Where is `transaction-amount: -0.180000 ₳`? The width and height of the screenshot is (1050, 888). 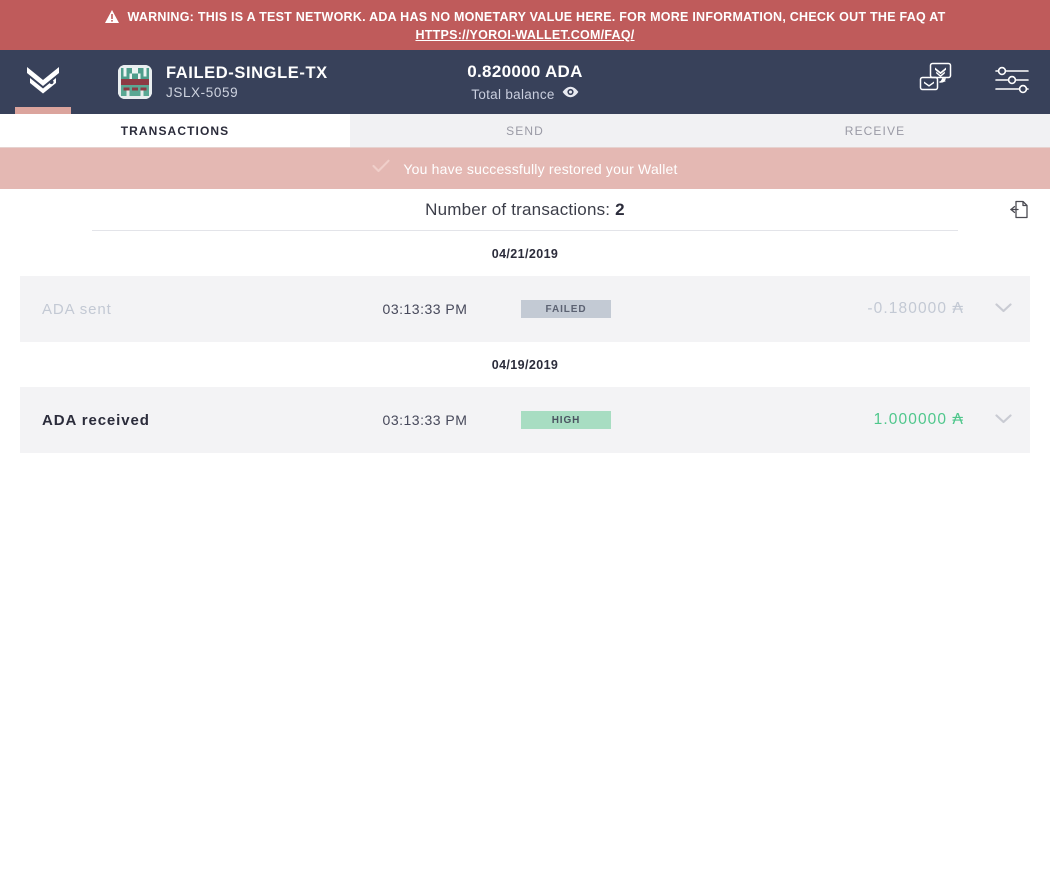 transaction-amount: -0.180000 ₳ is located at coordinates (833, 309).